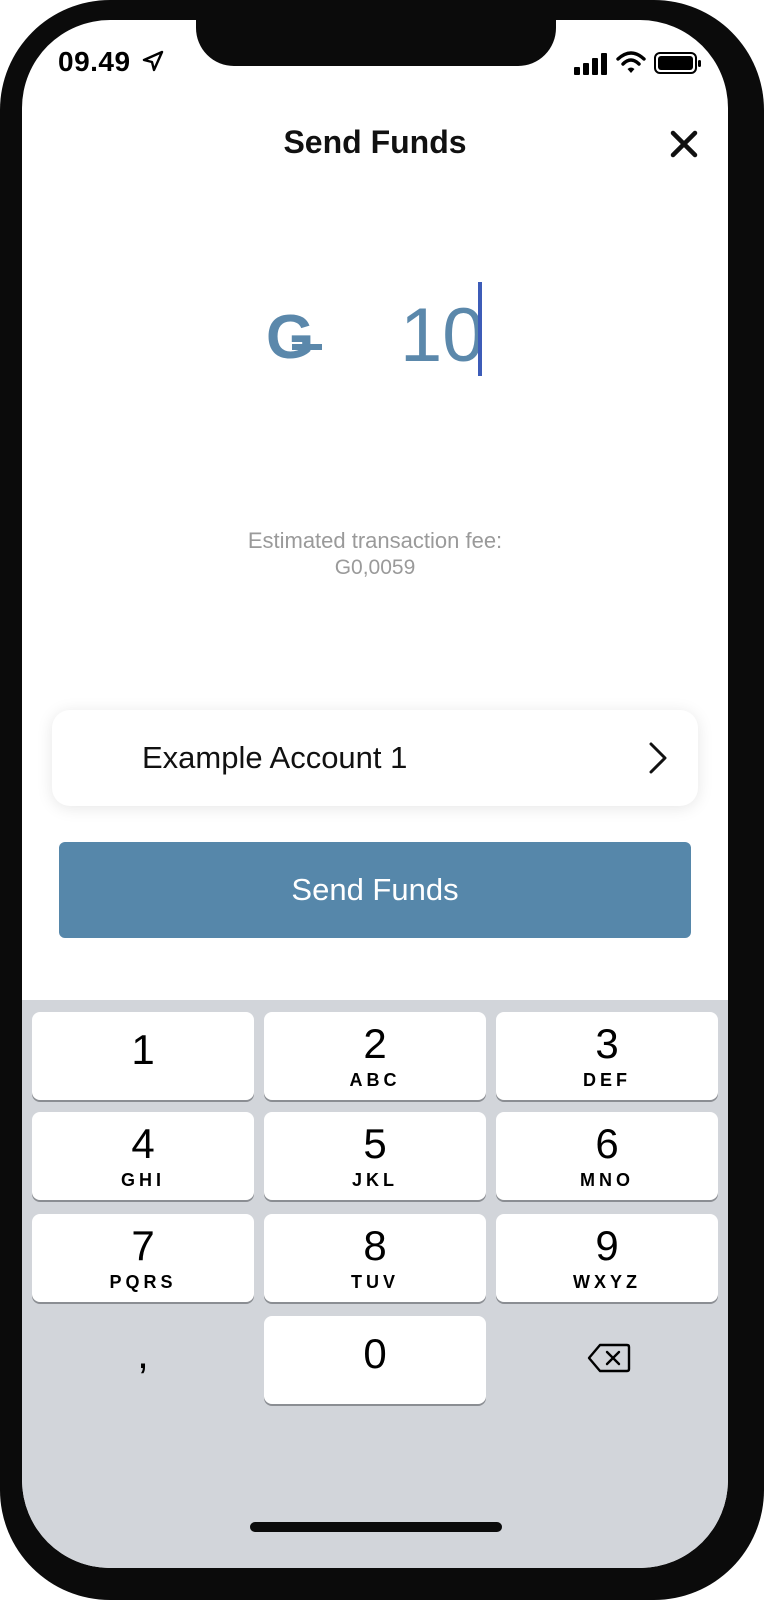  What do you see at coordinates (631, 62) in the screenshot?
I see `wifi-icon` at bounding box center [631, 62].